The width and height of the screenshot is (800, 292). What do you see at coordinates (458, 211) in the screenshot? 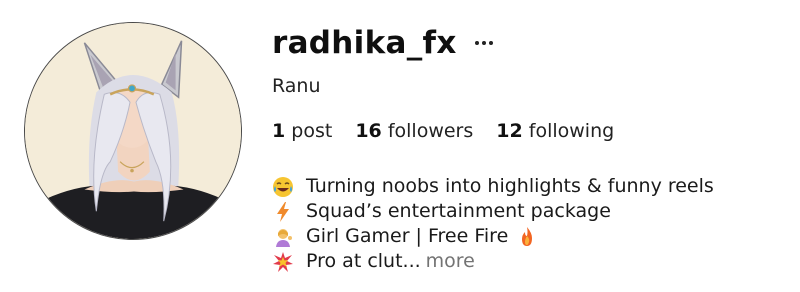
I see `bio-text: Squad’s entertainment package` at bounding box center [458, 211].